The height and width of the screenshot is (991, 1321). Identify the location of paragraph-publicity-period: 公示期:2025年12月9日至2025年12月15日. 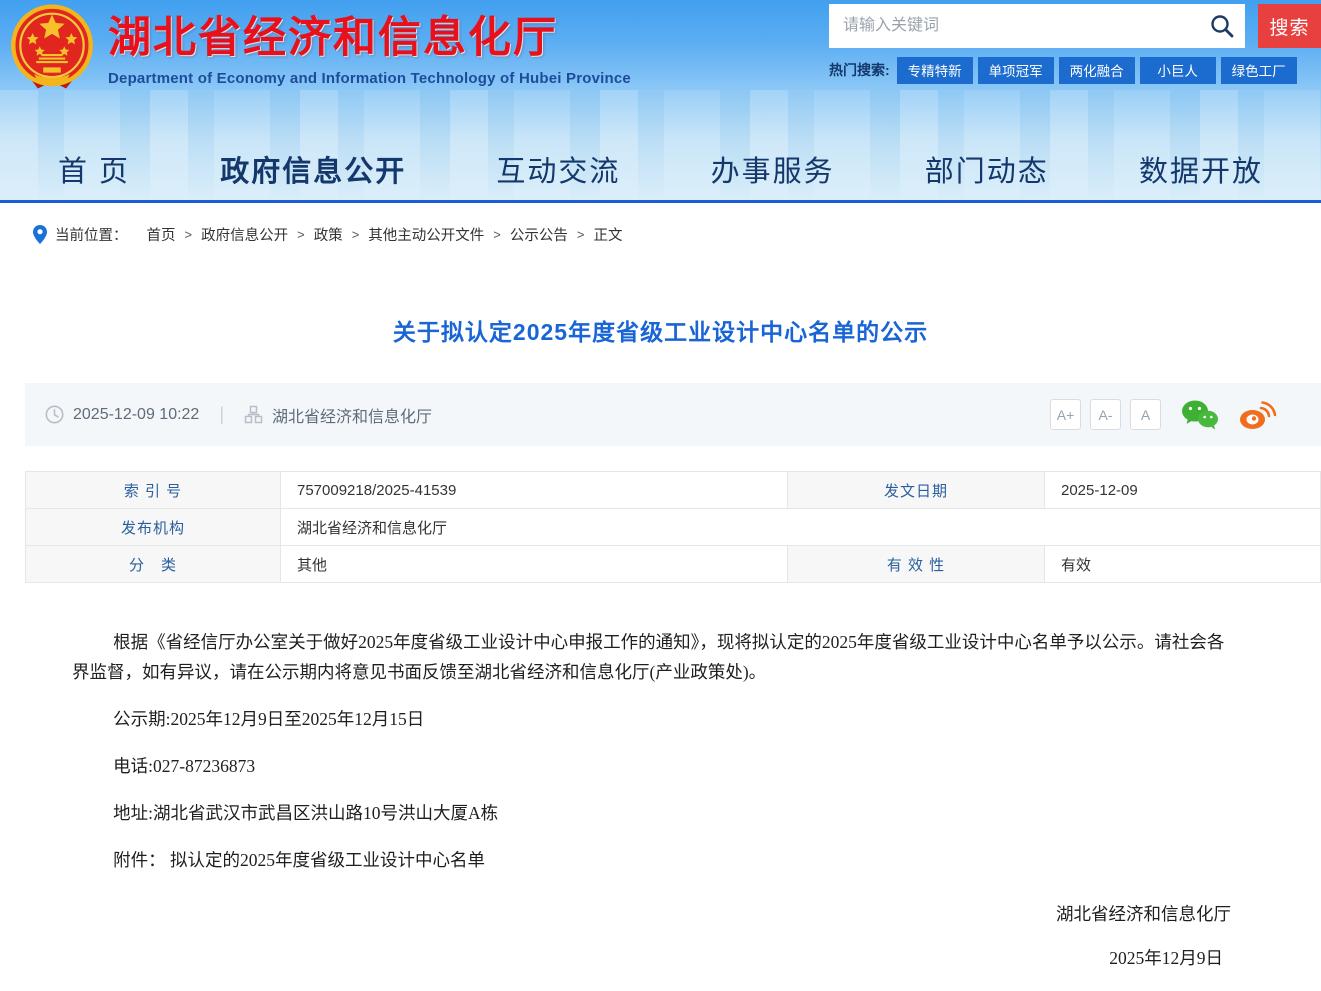
(269, 719).